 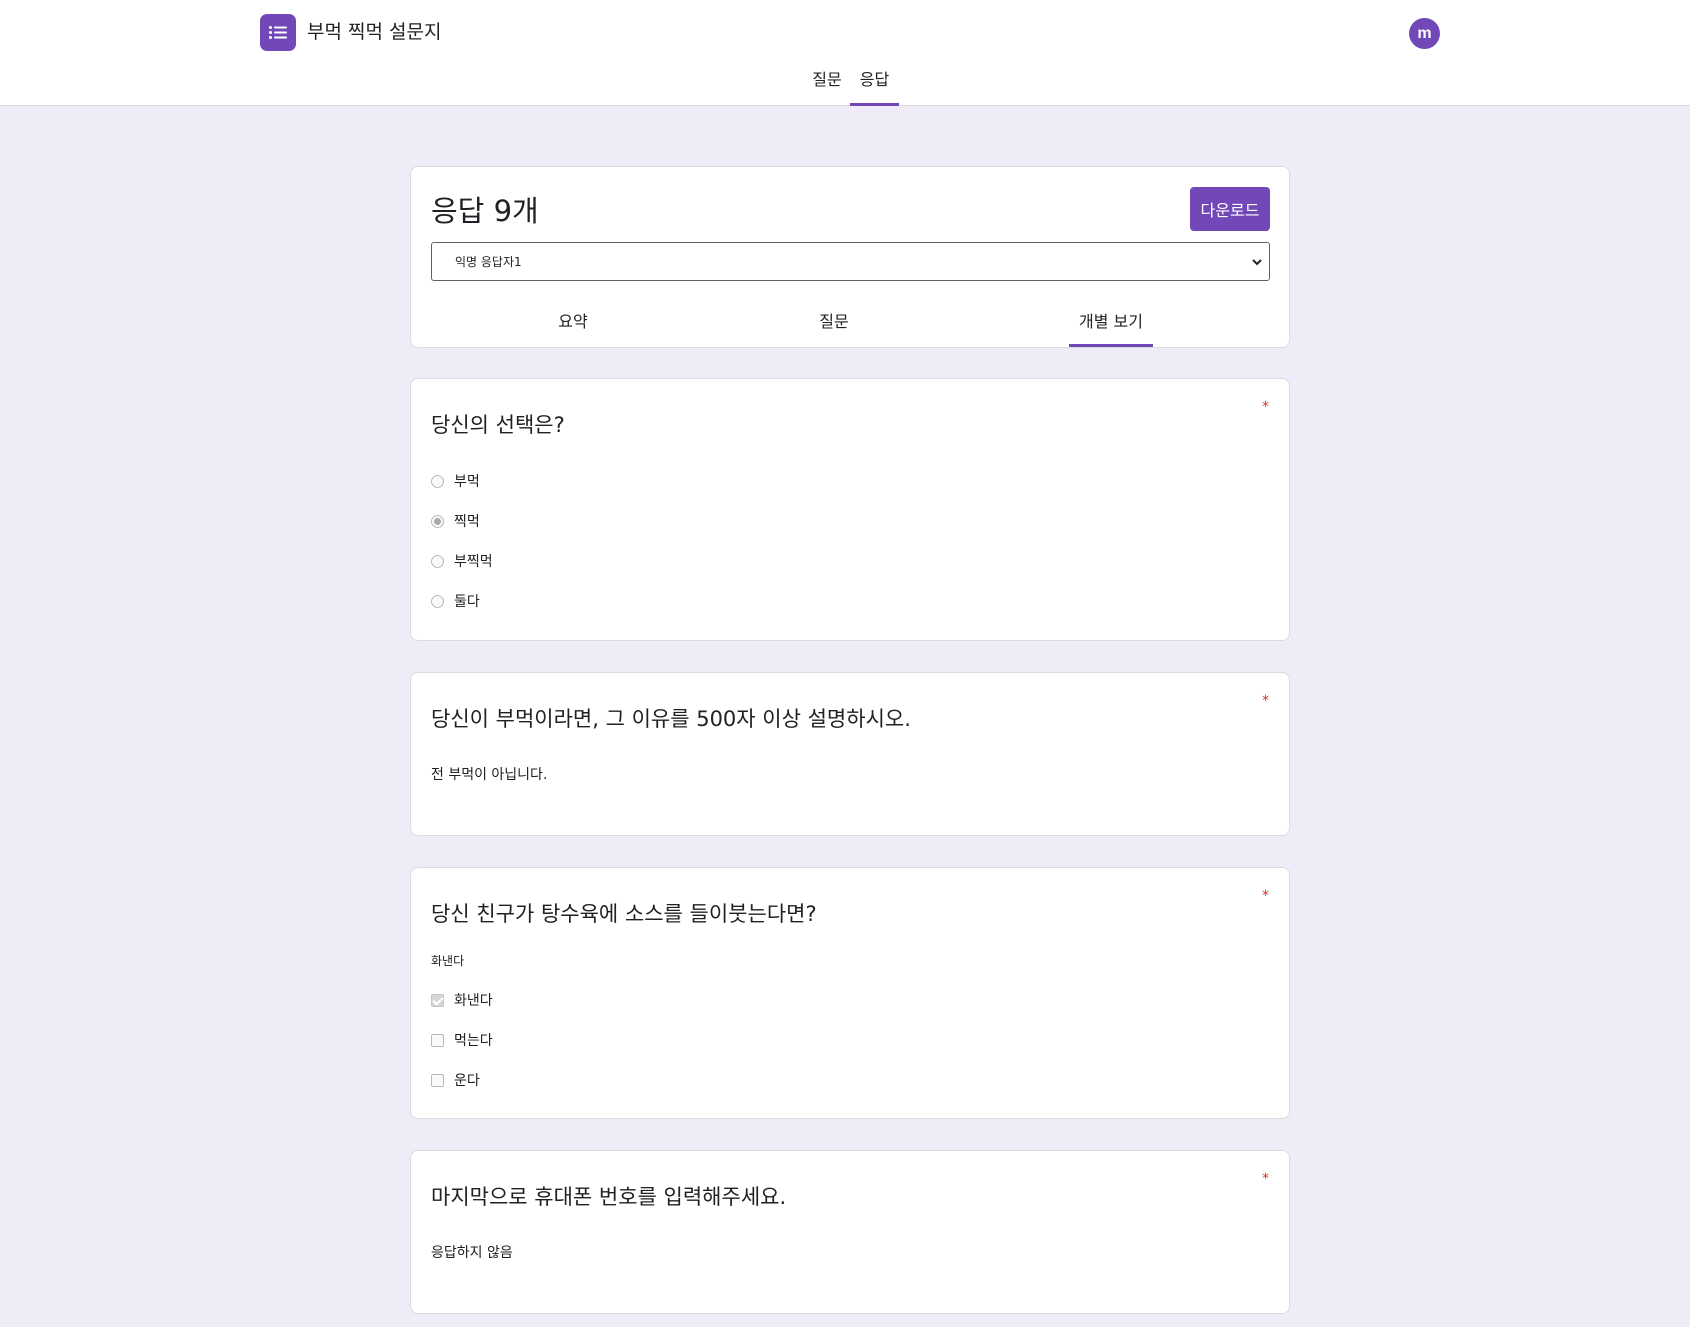 I want to click on tab-responses: 응답, so click(x=874, y=87).